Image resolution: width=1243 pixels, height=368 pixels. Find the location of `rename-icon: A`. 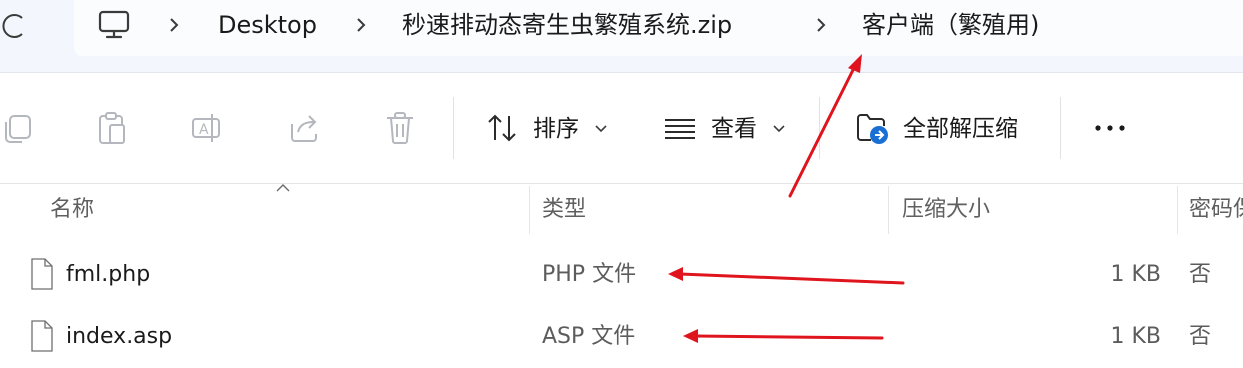

rename-icon: A is located at coordinates (207, 128).